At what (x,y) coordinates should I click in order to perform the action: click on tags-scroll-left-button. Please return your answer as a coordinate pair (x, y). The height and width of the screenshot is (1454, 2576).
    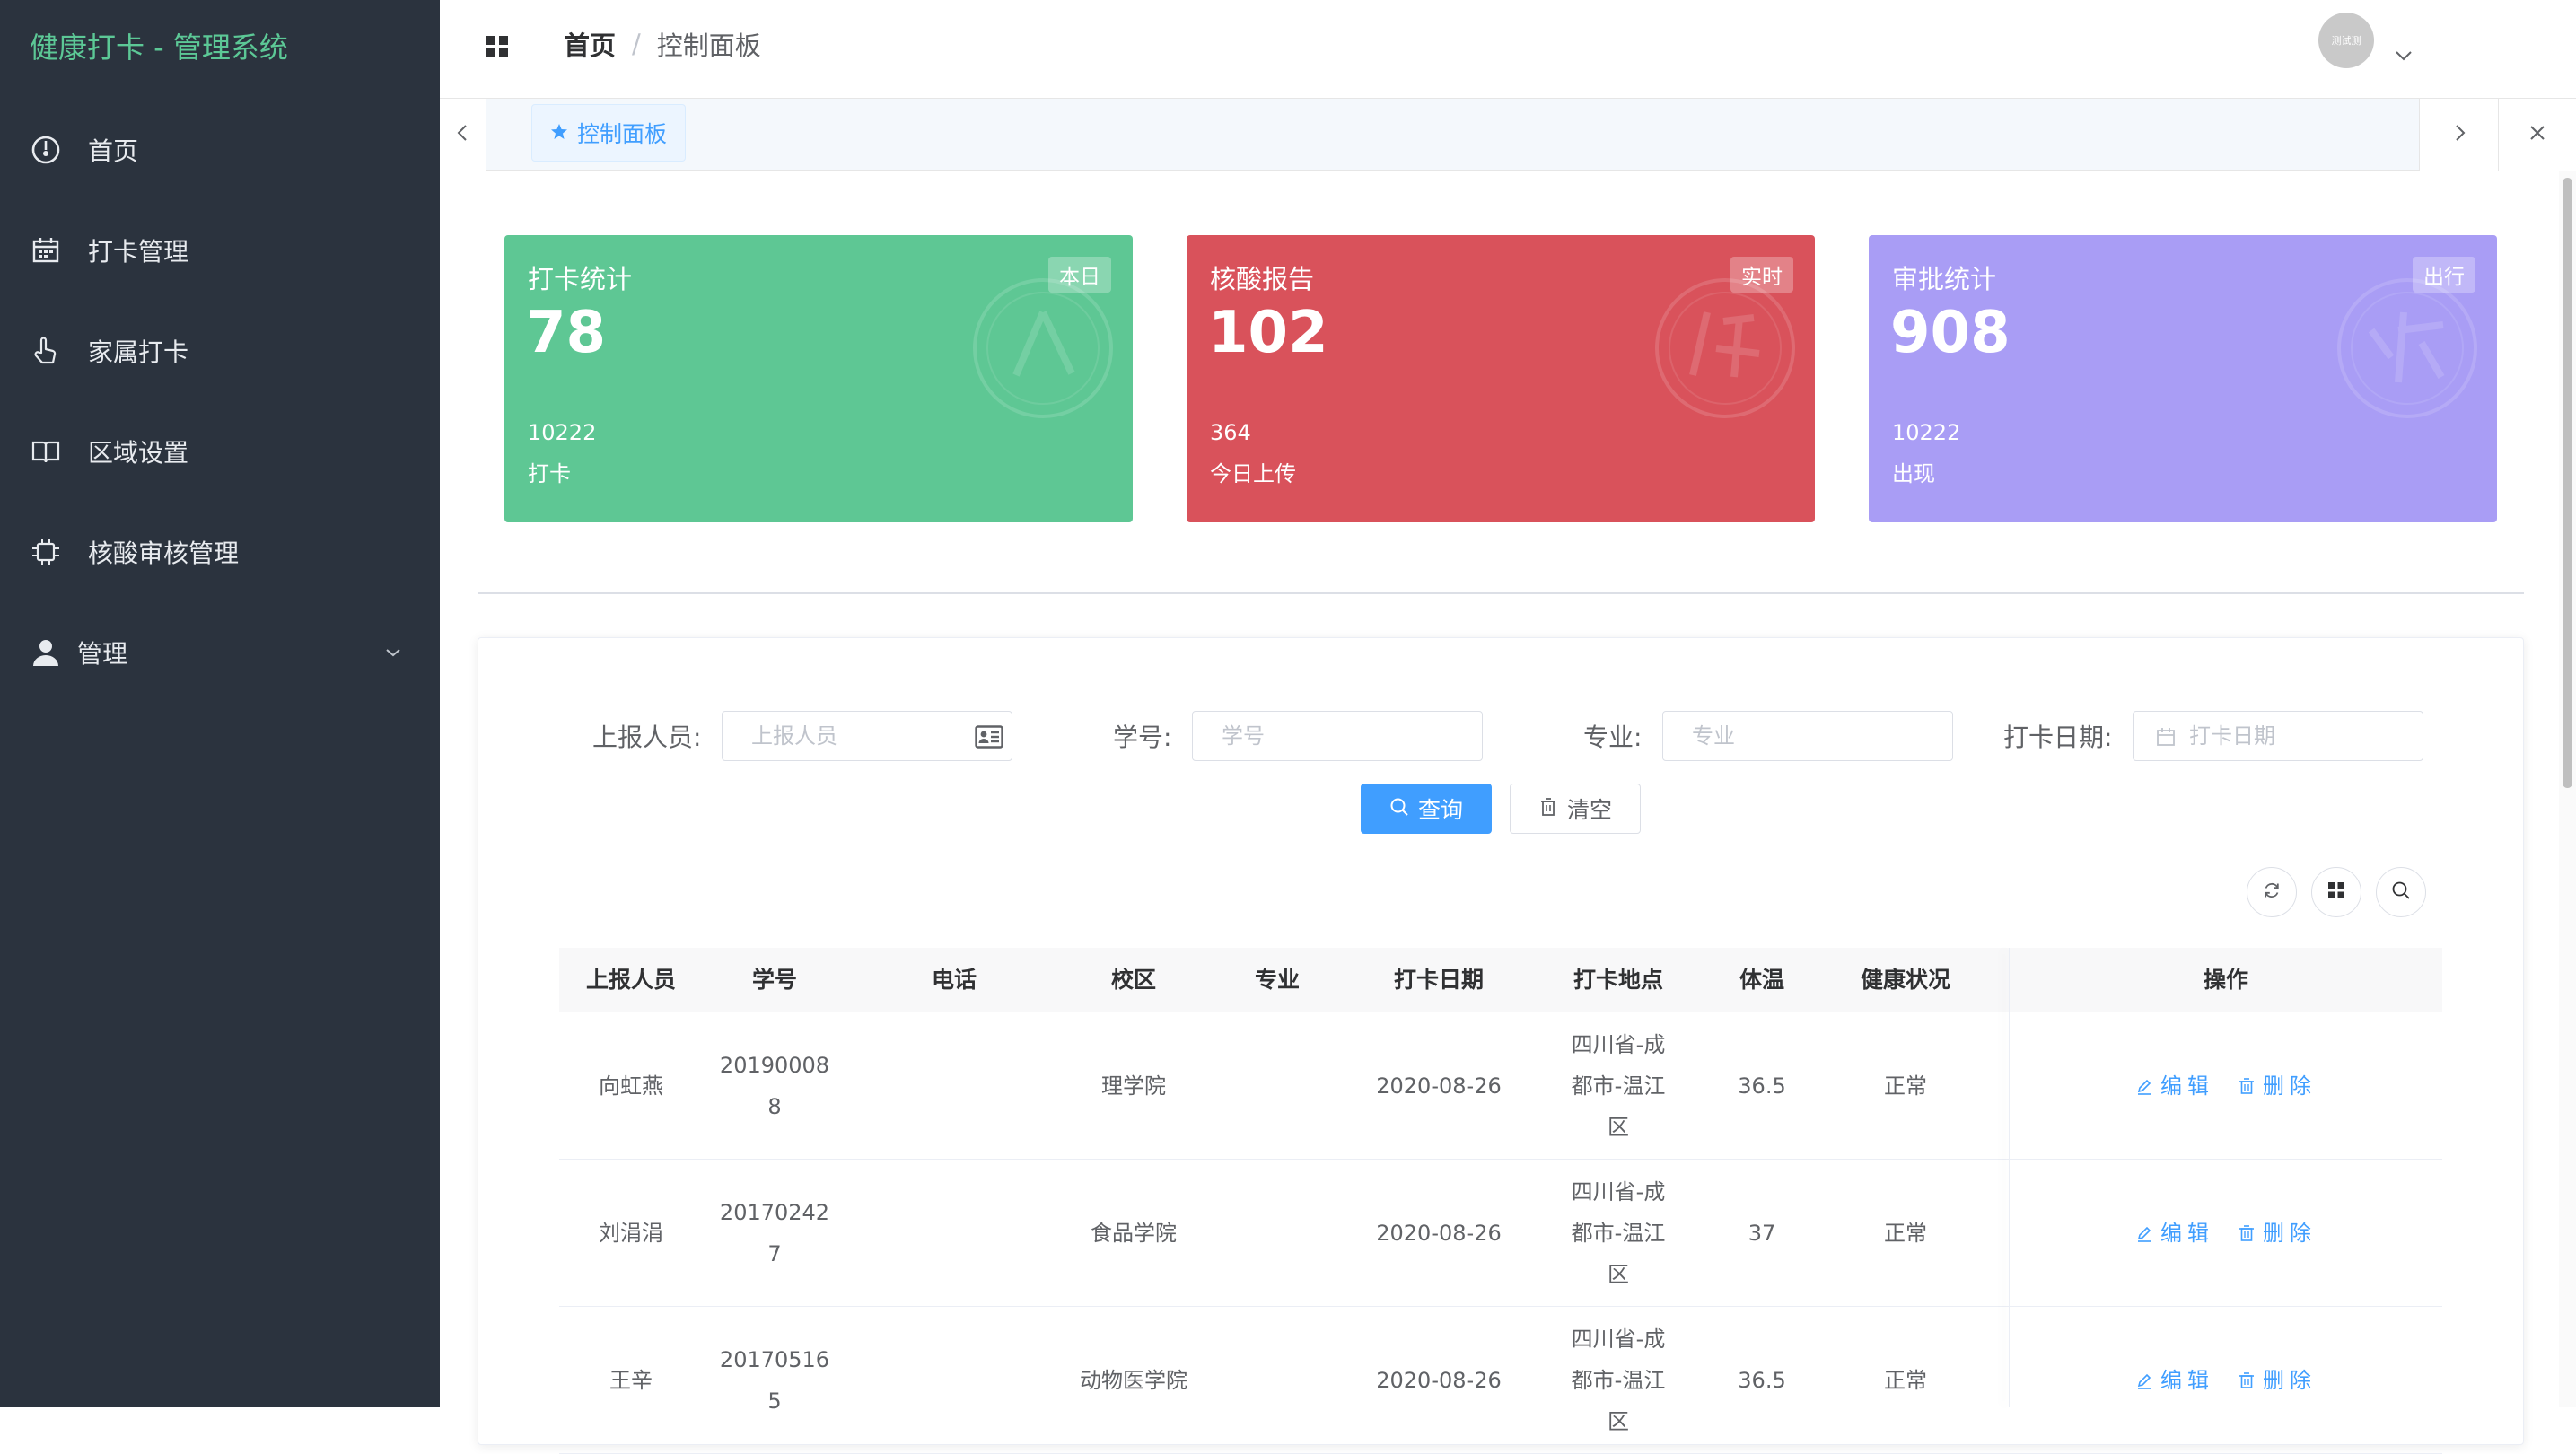
    Looking at the image, I should click on (463, 135).